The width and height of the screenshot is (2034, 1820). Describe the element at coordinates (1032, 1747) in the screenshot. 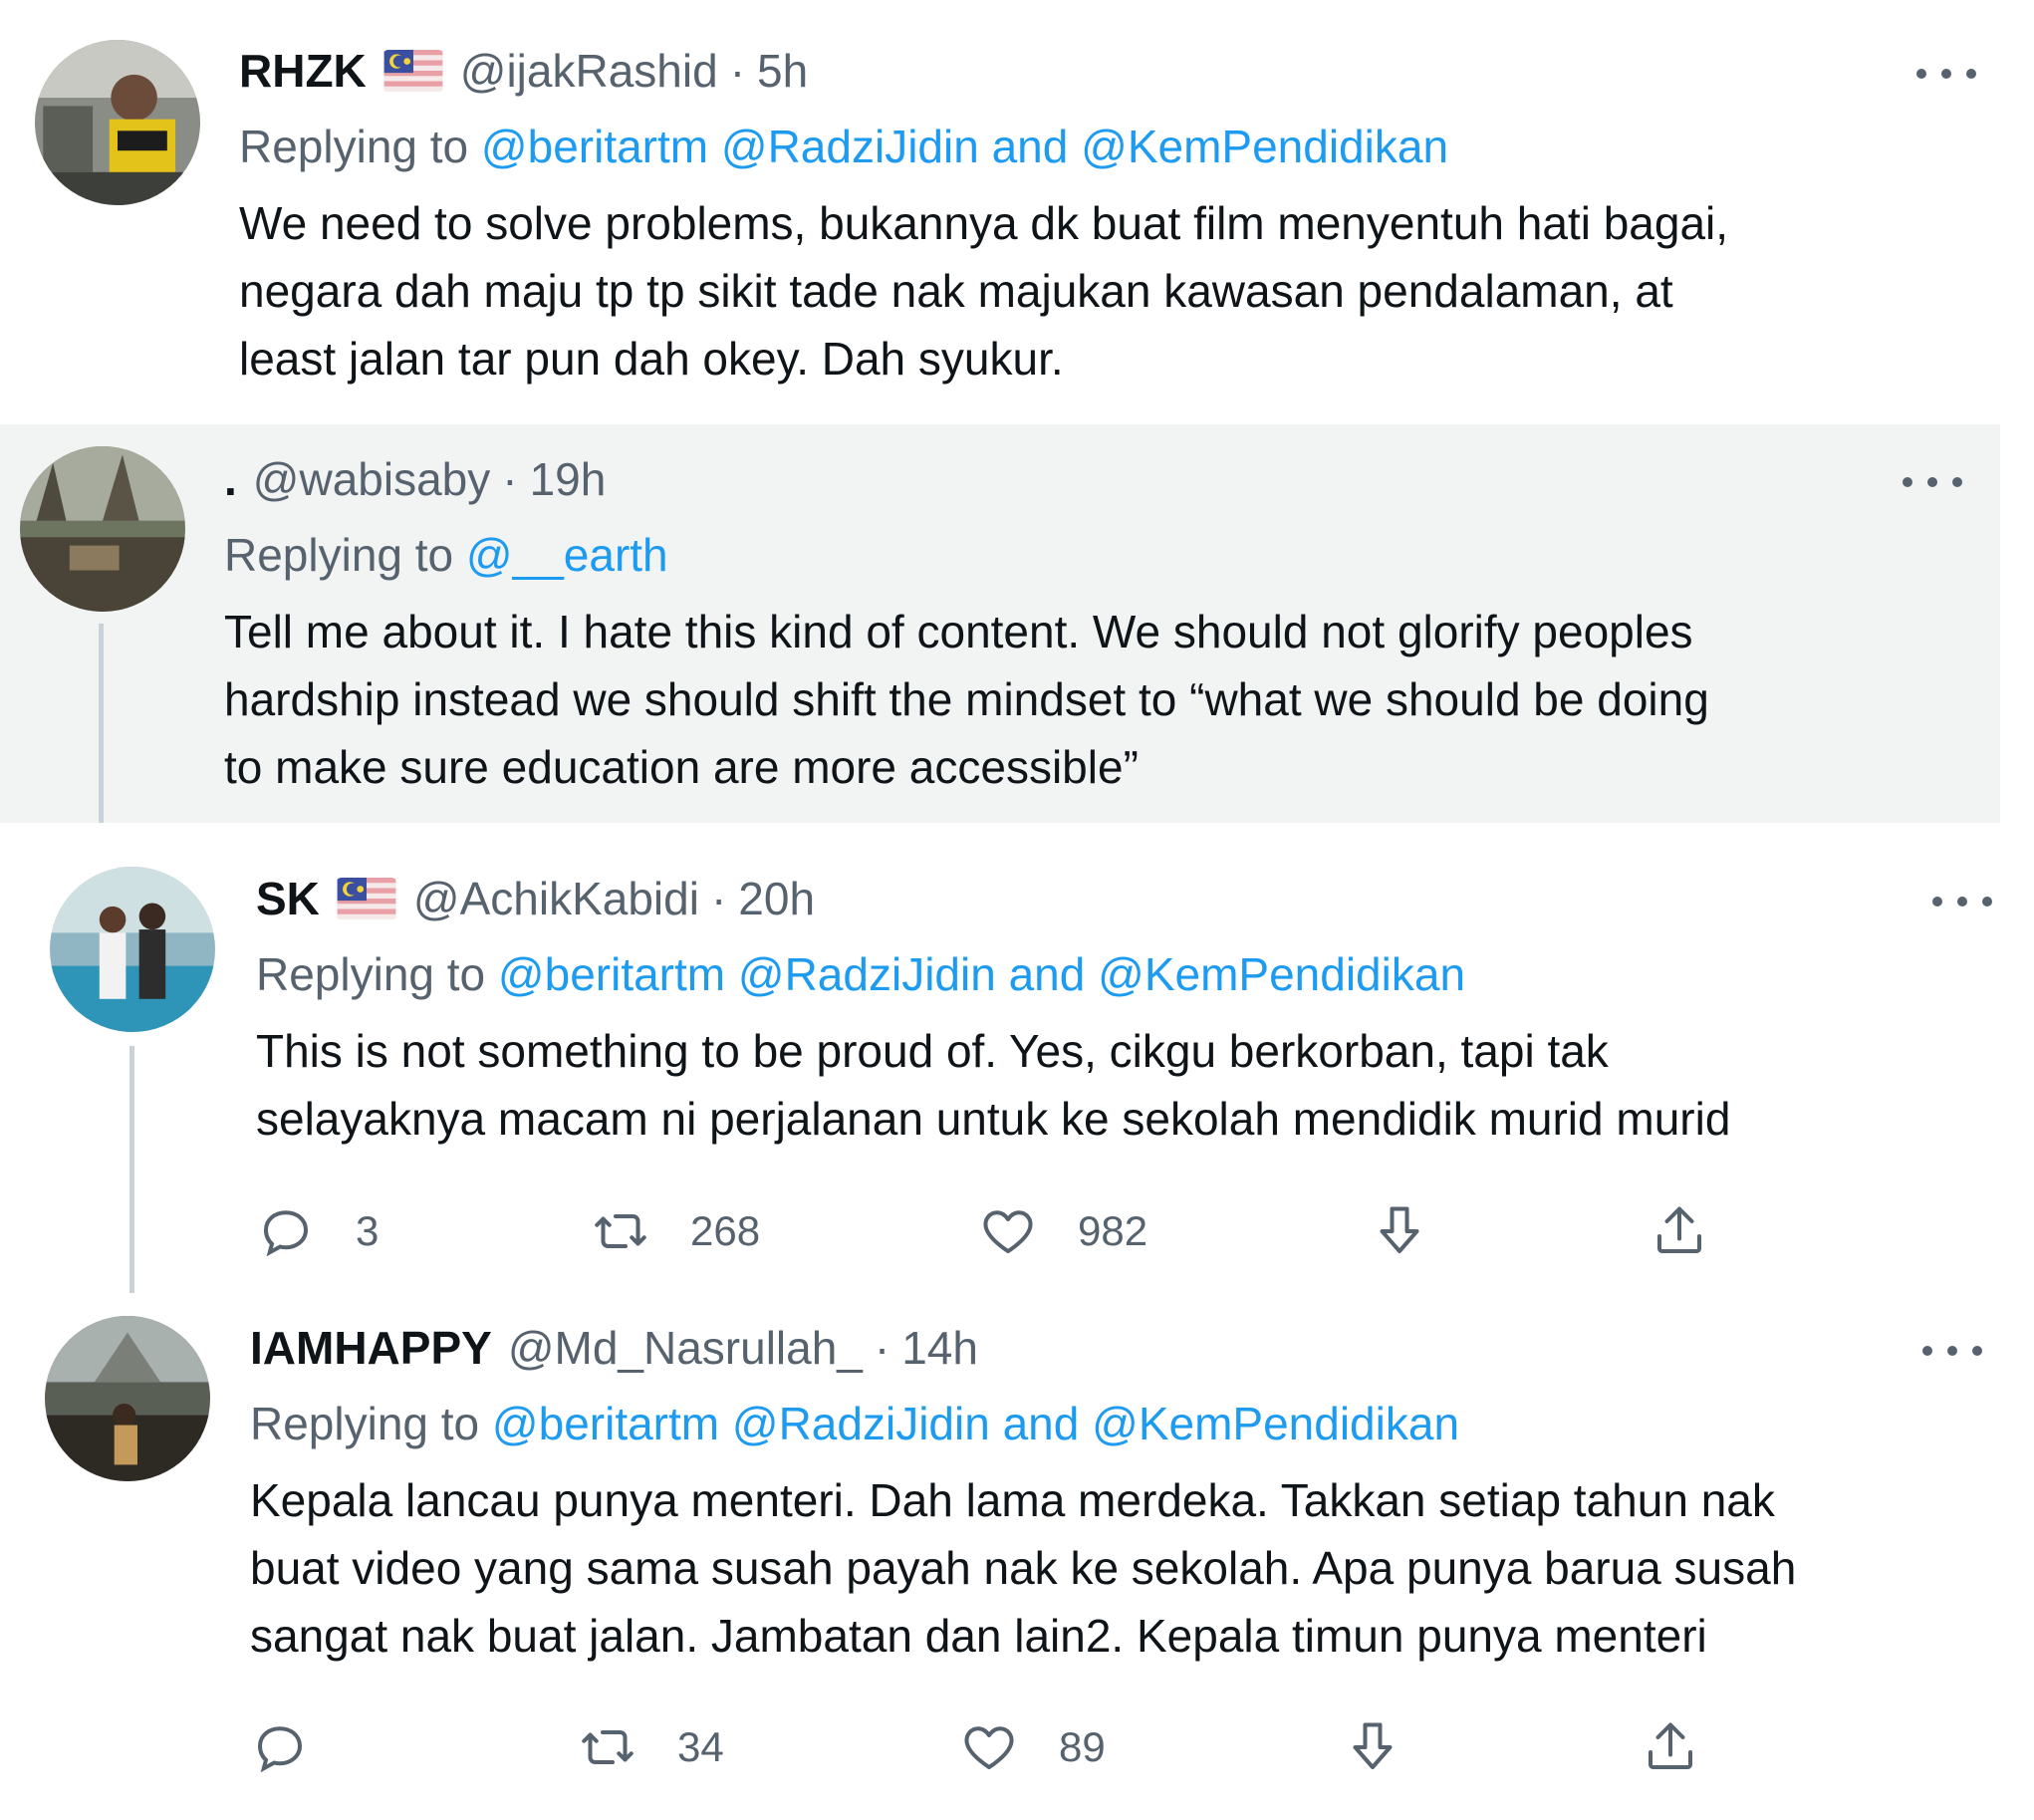

I see `like-button: 89` at that location.